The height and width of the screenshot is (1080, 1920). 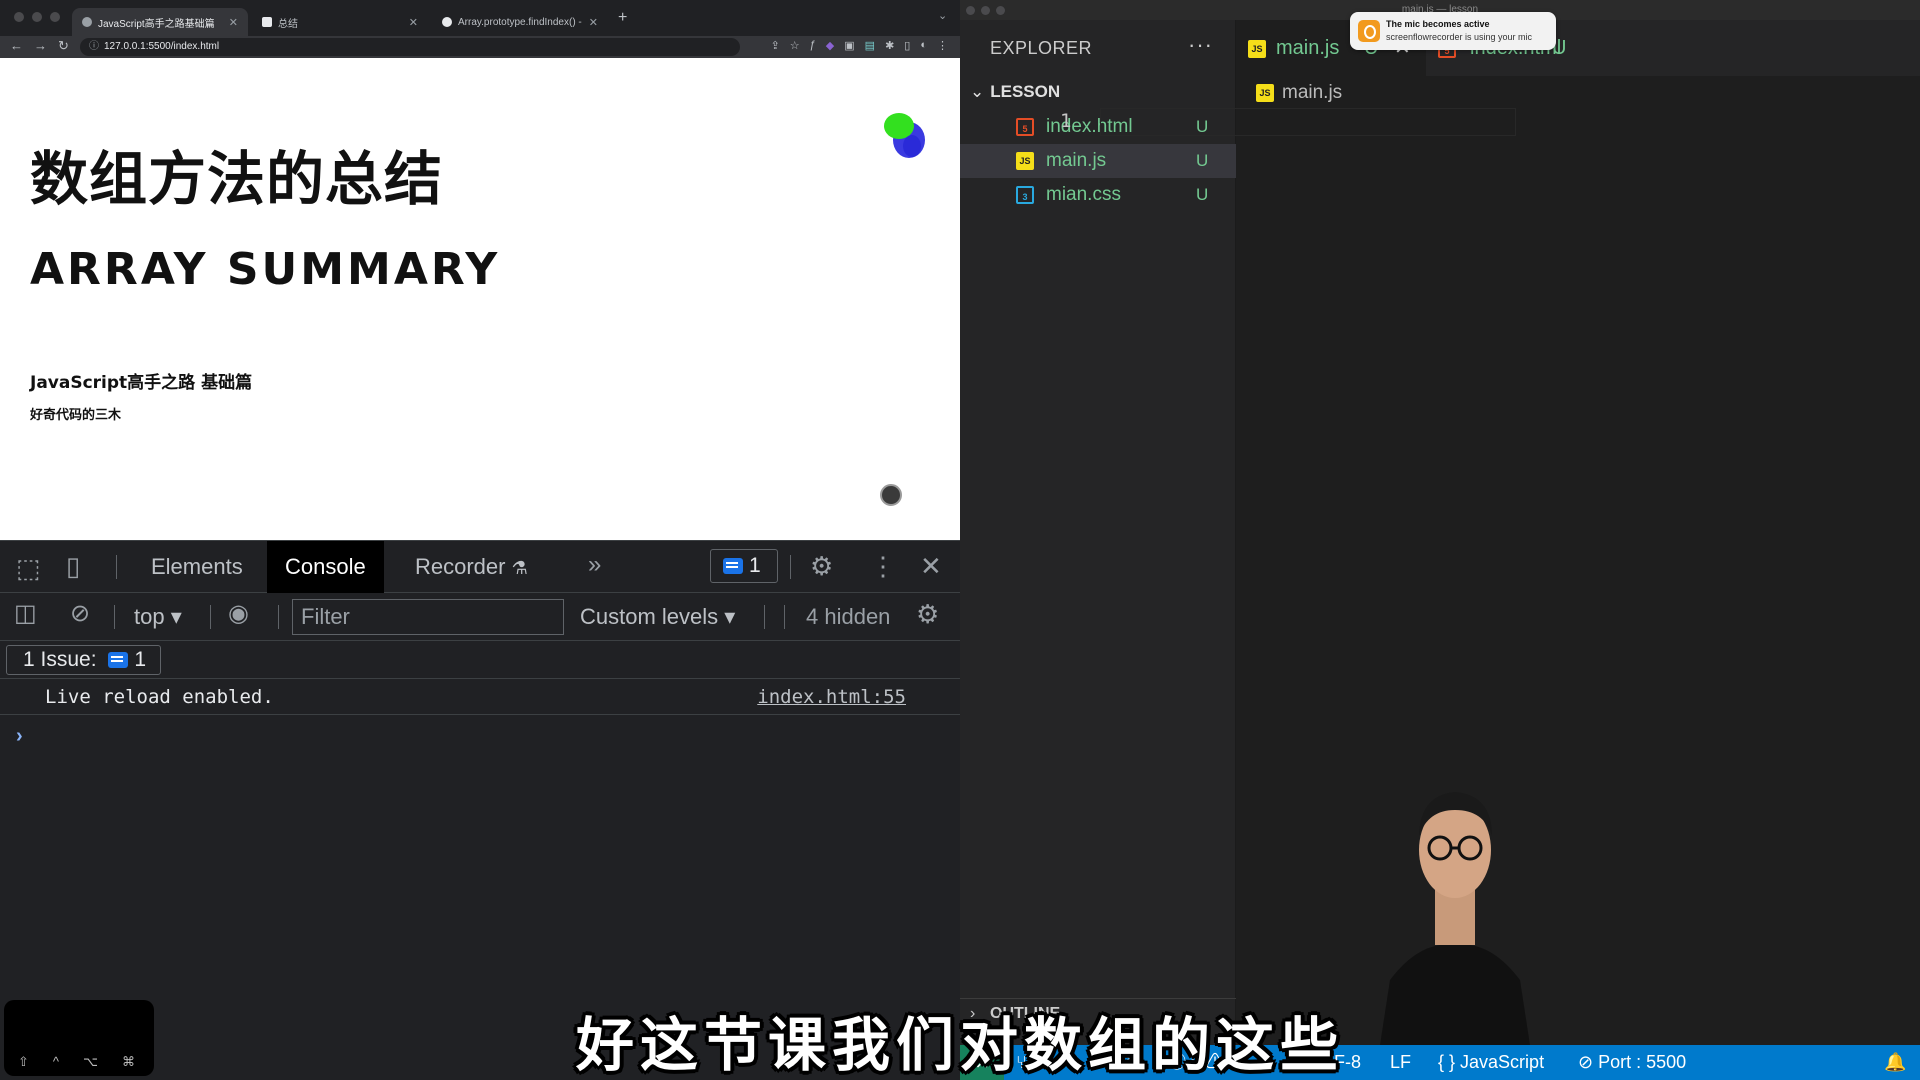 I want to click on back-icon: ←, so click(x=16, y=45).